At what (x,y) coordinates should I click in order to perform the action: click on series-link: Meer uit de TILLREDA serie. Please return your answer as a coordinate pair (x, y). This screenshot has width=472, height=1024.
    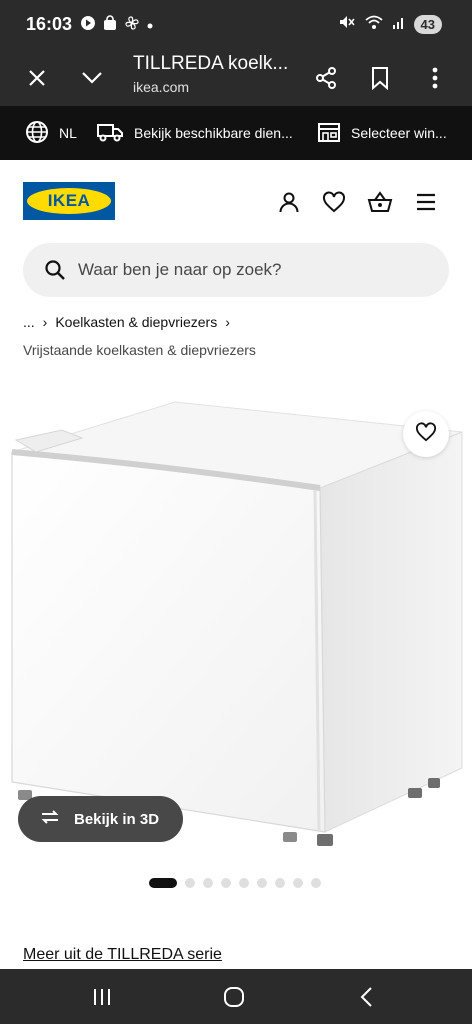
    Looking at the image, I should click on (122, 955).